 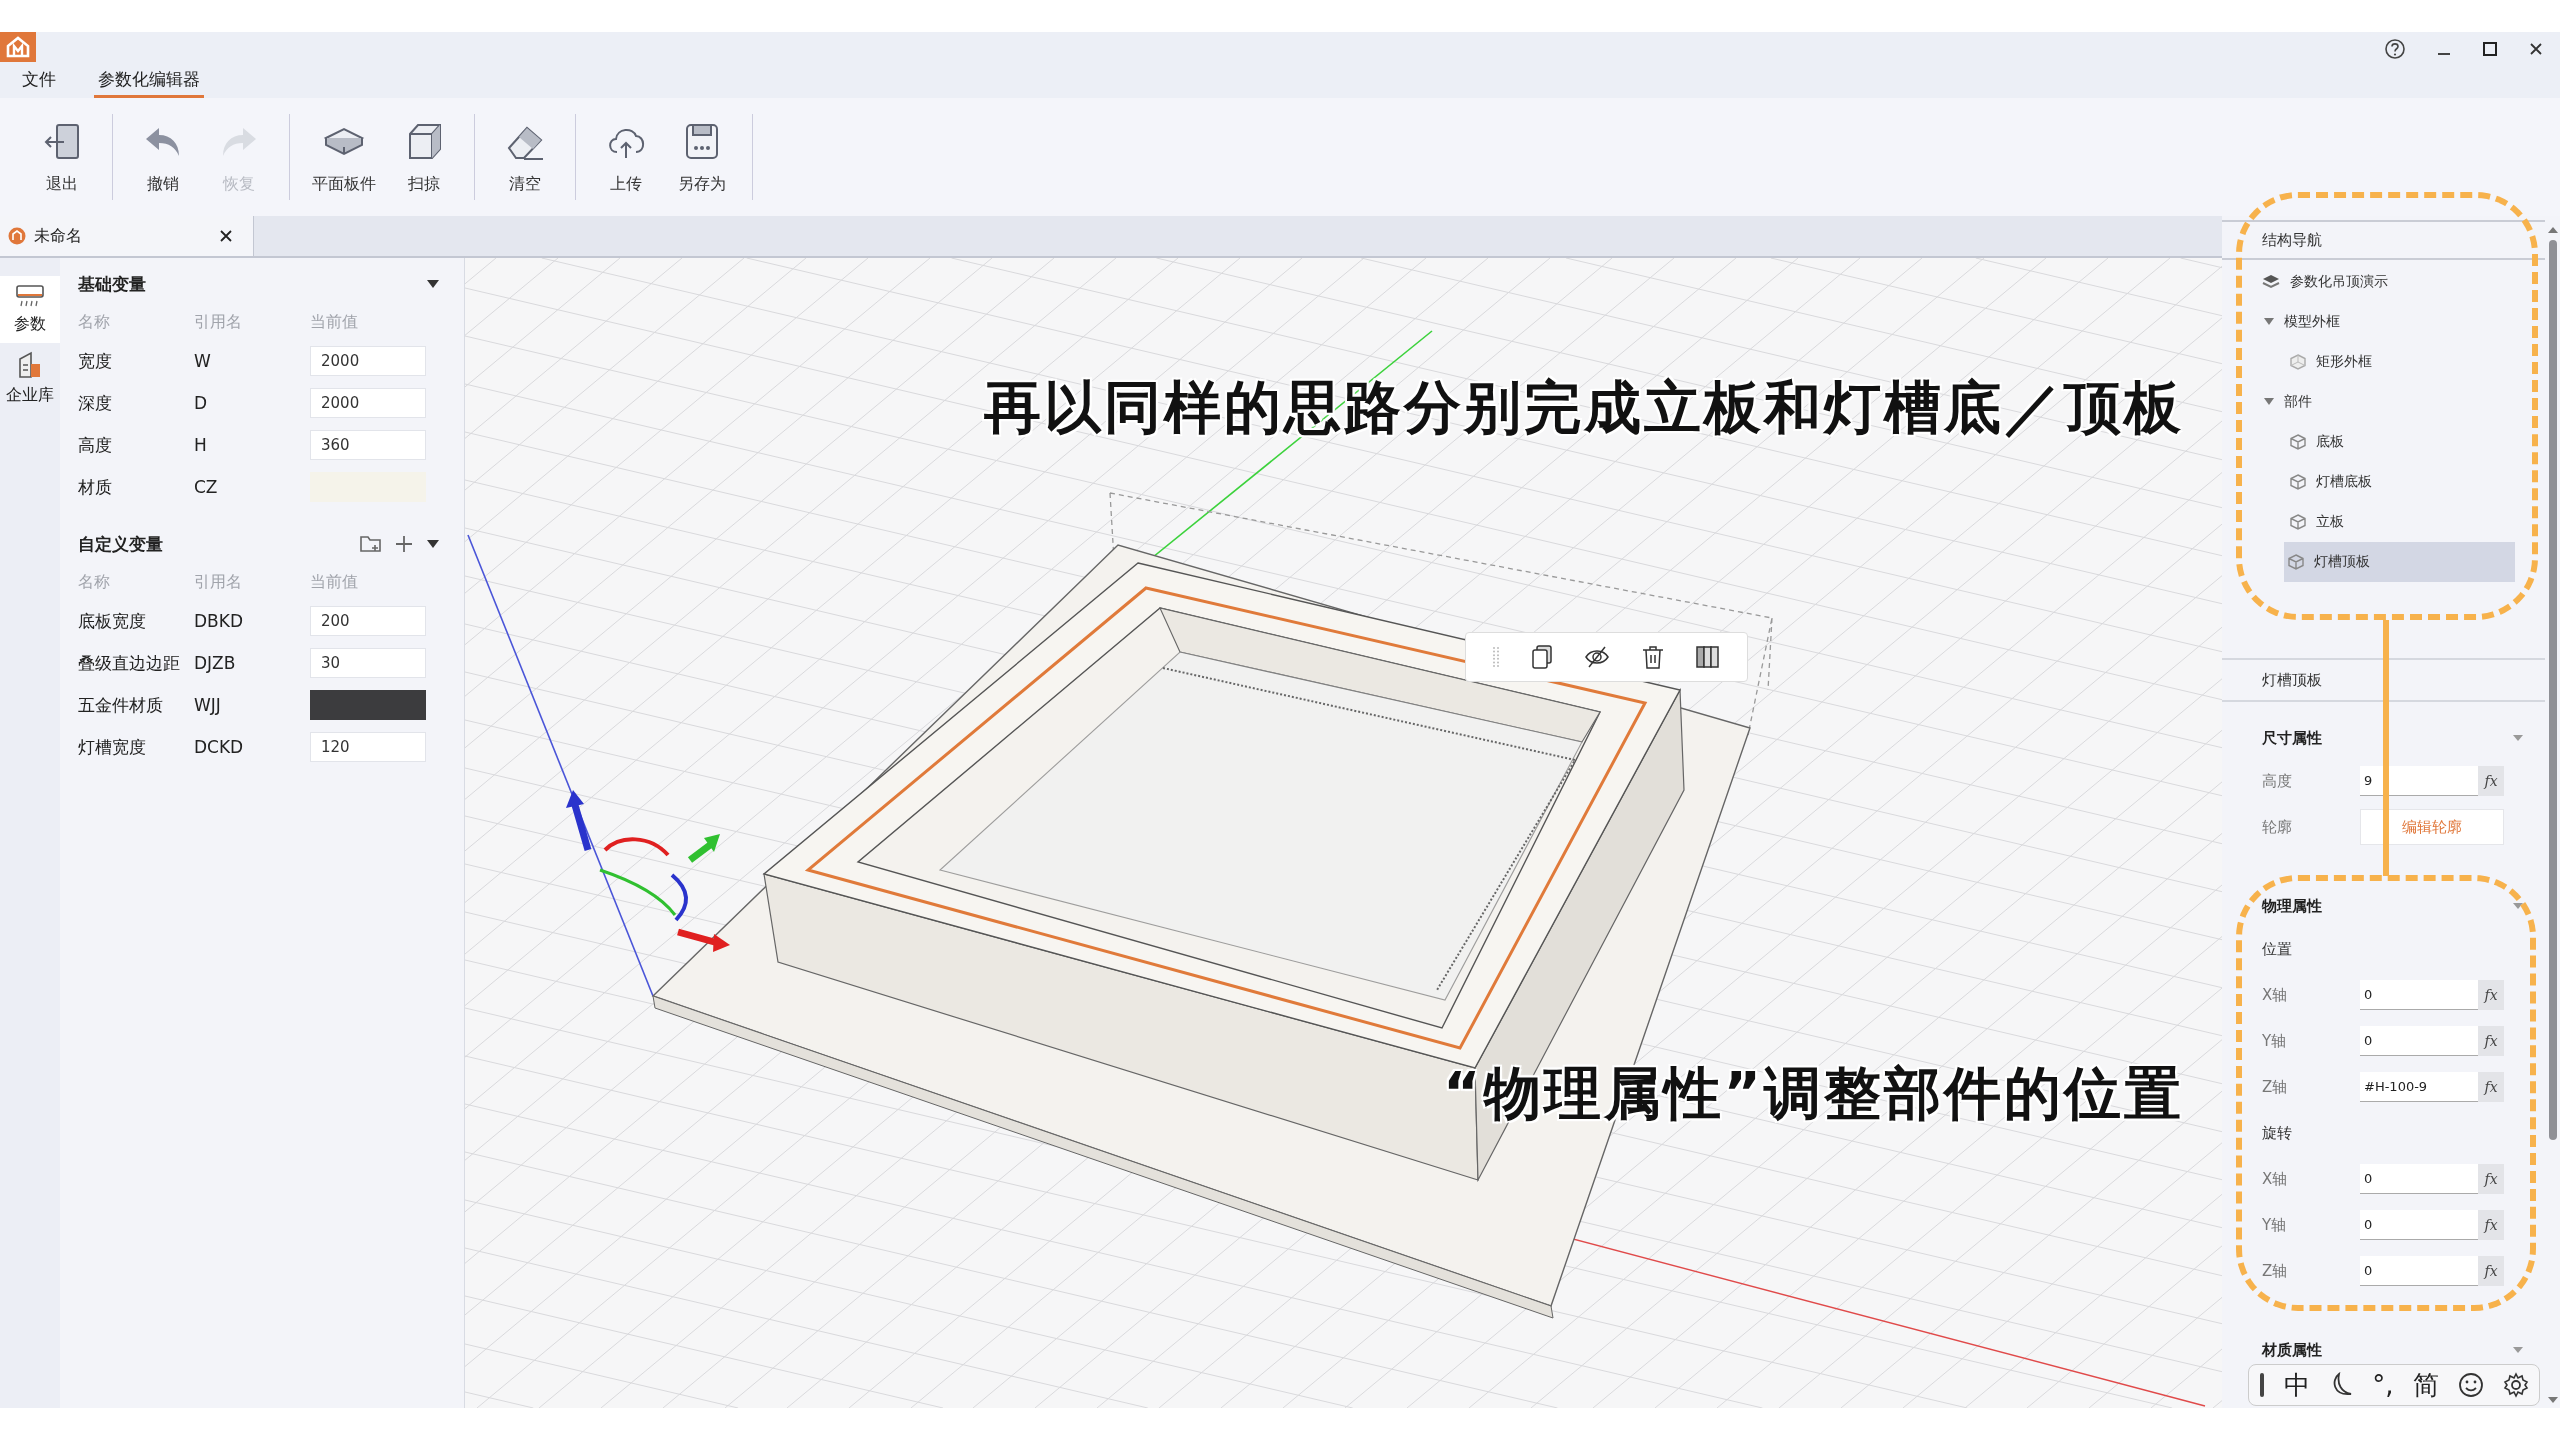 What do you see at coordinates (163, 157) in the screenshot?
I see `toolbar-button: 撤销` at bounding box center [163, 157].